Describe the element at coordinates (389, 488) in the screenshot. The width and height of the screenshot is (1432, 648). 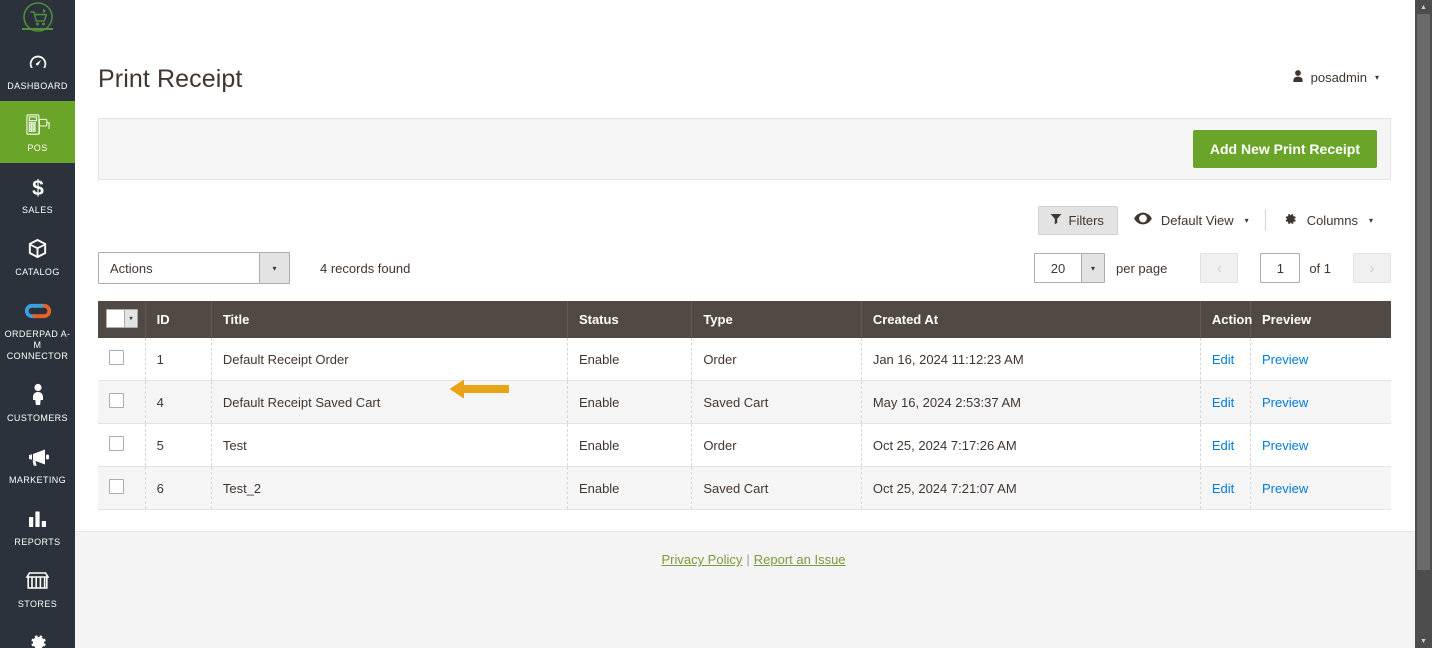
I see `cell-title: Test_2` at that location.